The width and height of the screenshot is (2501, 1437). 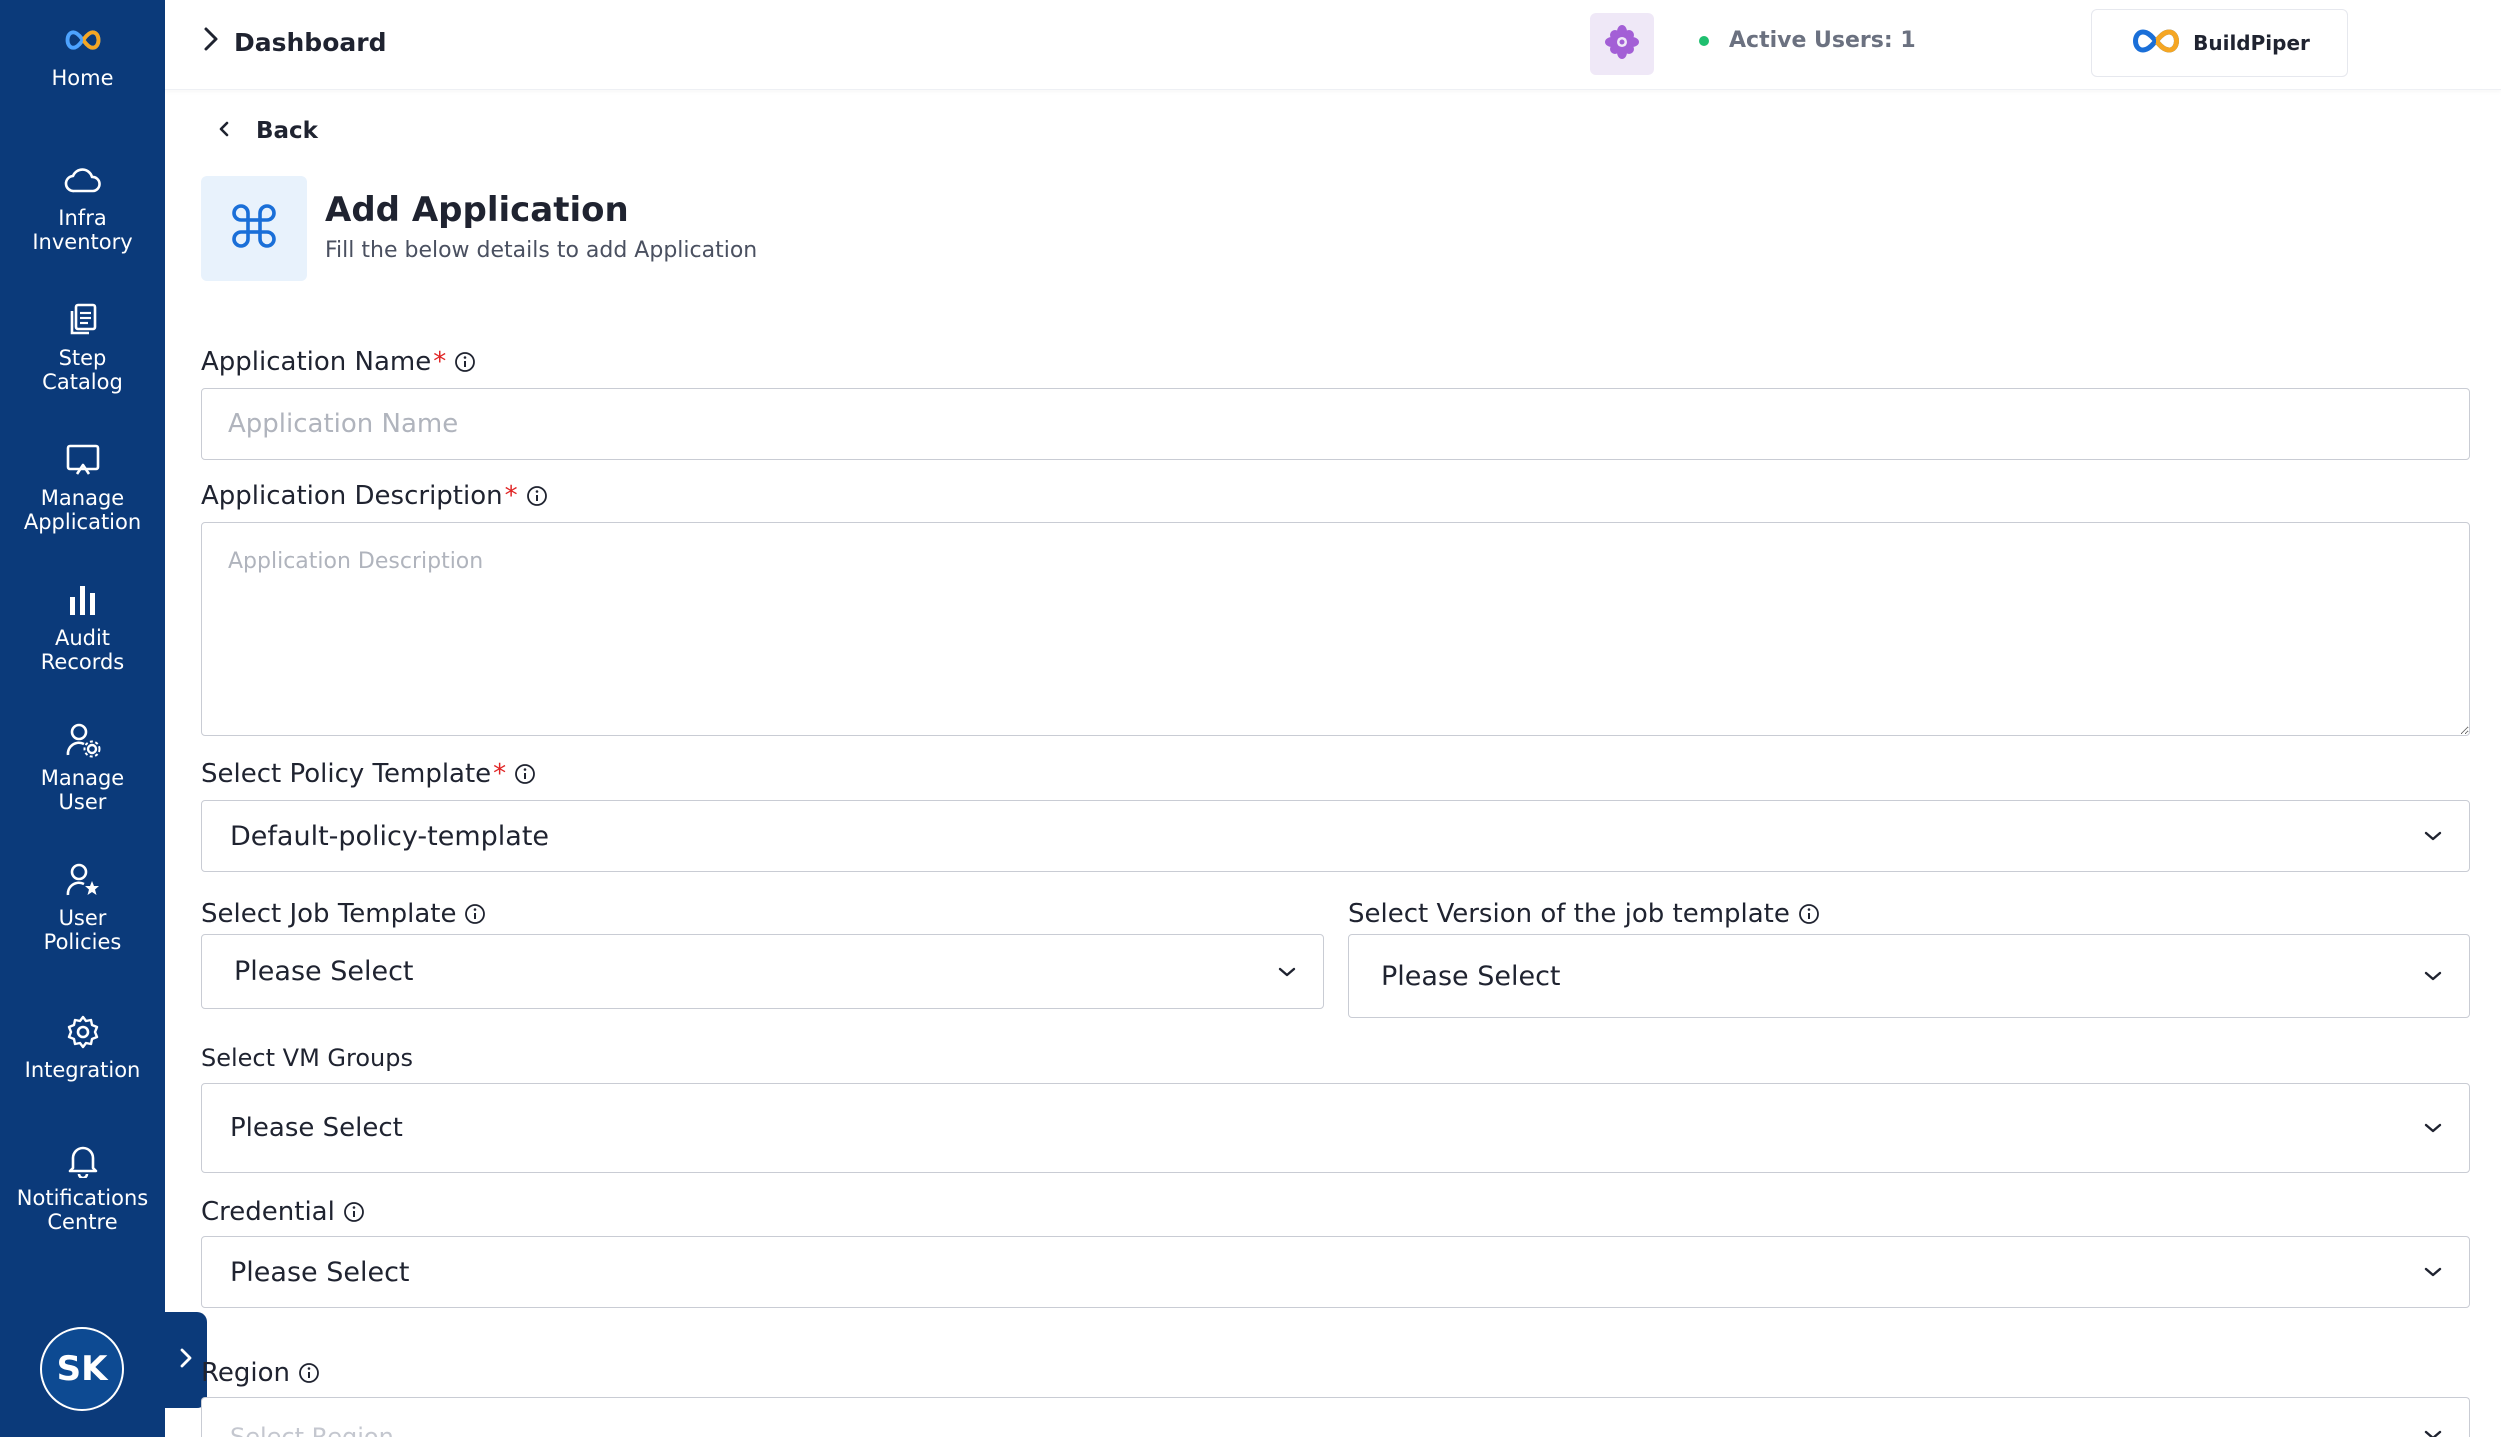 I want to click on select-placeholder: Select Region, so click(x=312, y=1430).